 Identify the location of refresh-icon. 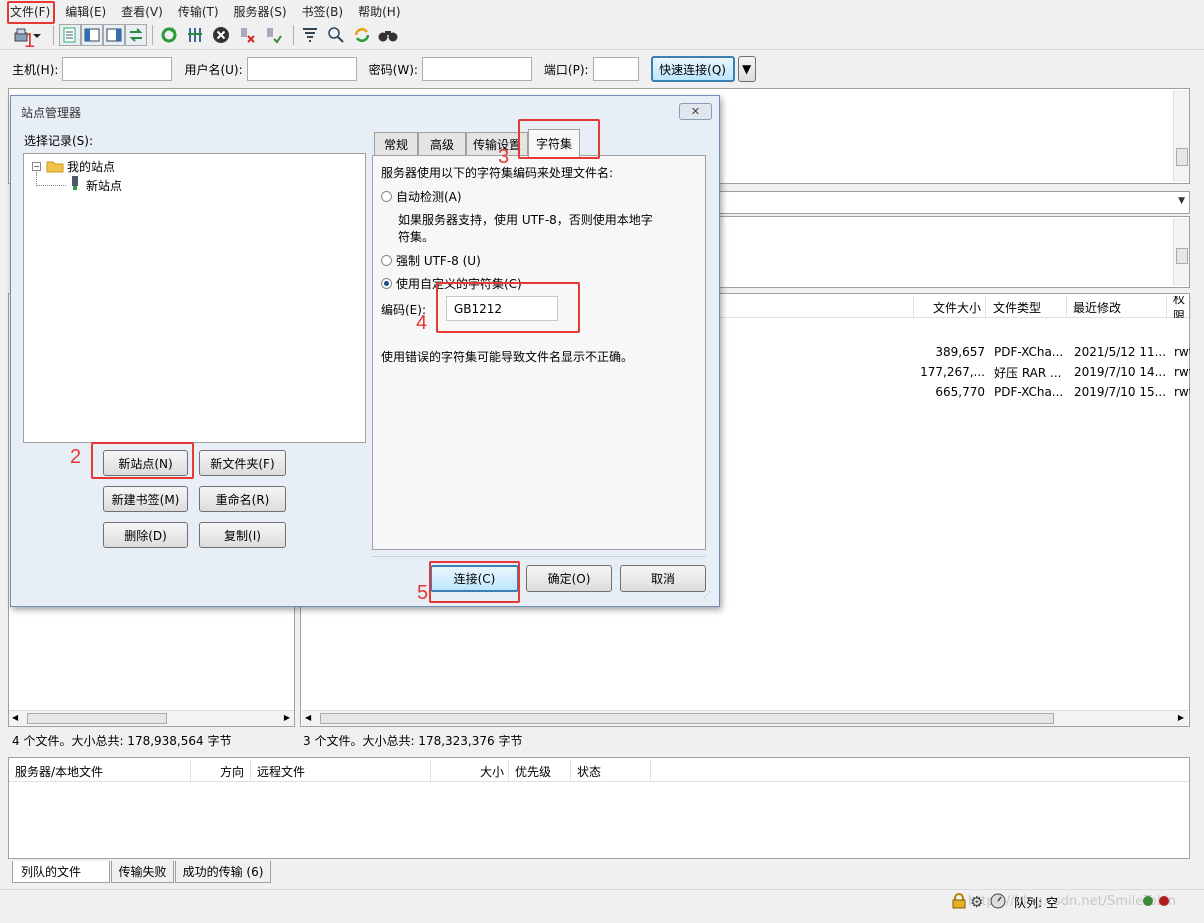
(169, 35).